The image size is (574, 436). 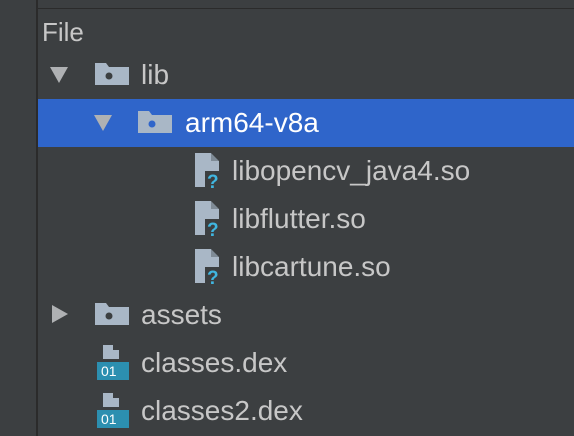 I want to click on tree-item-libcartune: ? libcartune.so, so click(x=306, y=267).